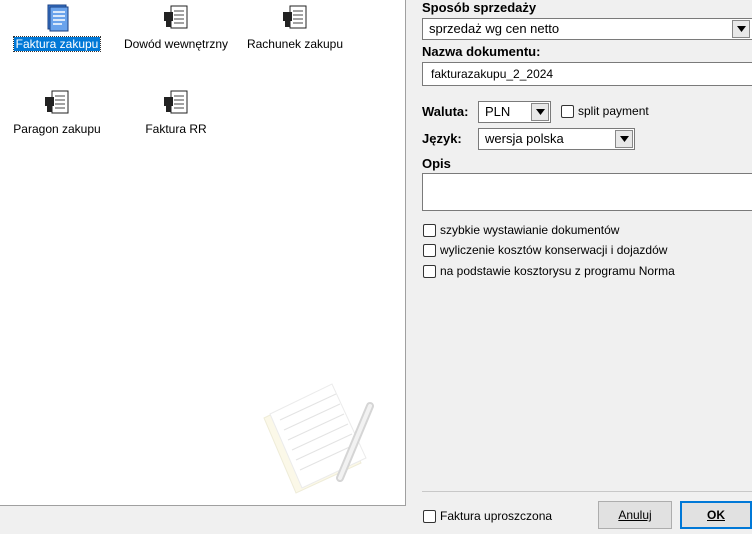 The height and width of the screenshot is (534, 752). Describe the element at coordinates (442, 138) in the screenshot. I see `language-label: Język:` at that location.